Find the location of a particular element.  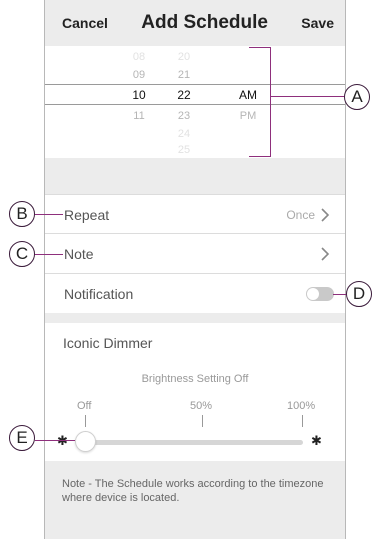

repeat-label: Repeat is located at coordinates (87, 215).